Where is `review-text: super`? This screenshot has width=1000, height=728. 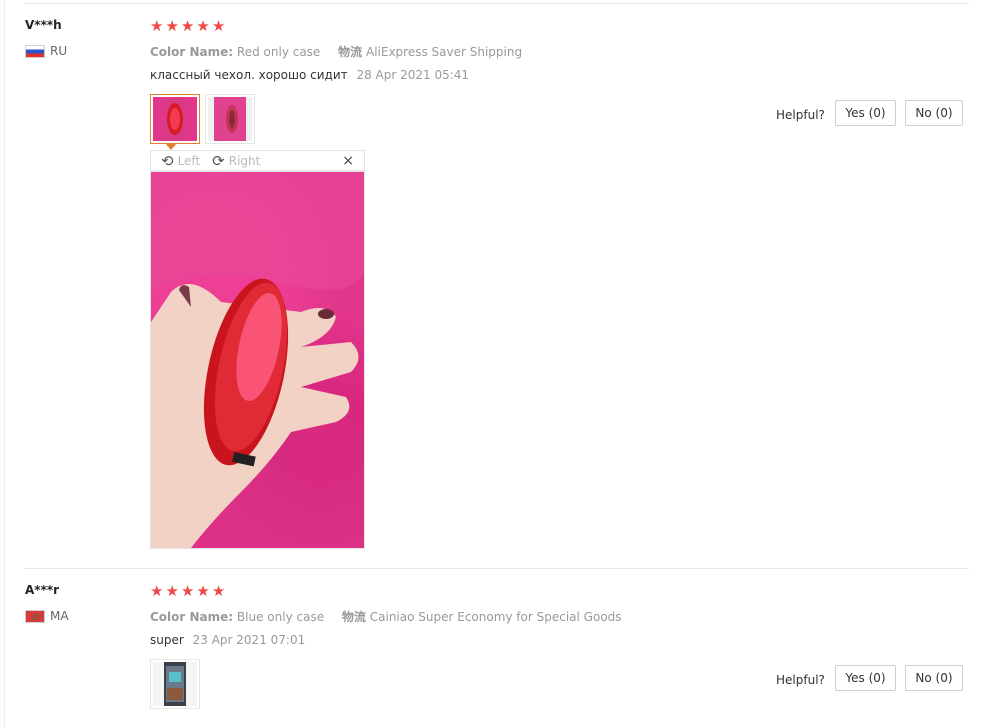
review-text: super is located at coordinates (167, 640).